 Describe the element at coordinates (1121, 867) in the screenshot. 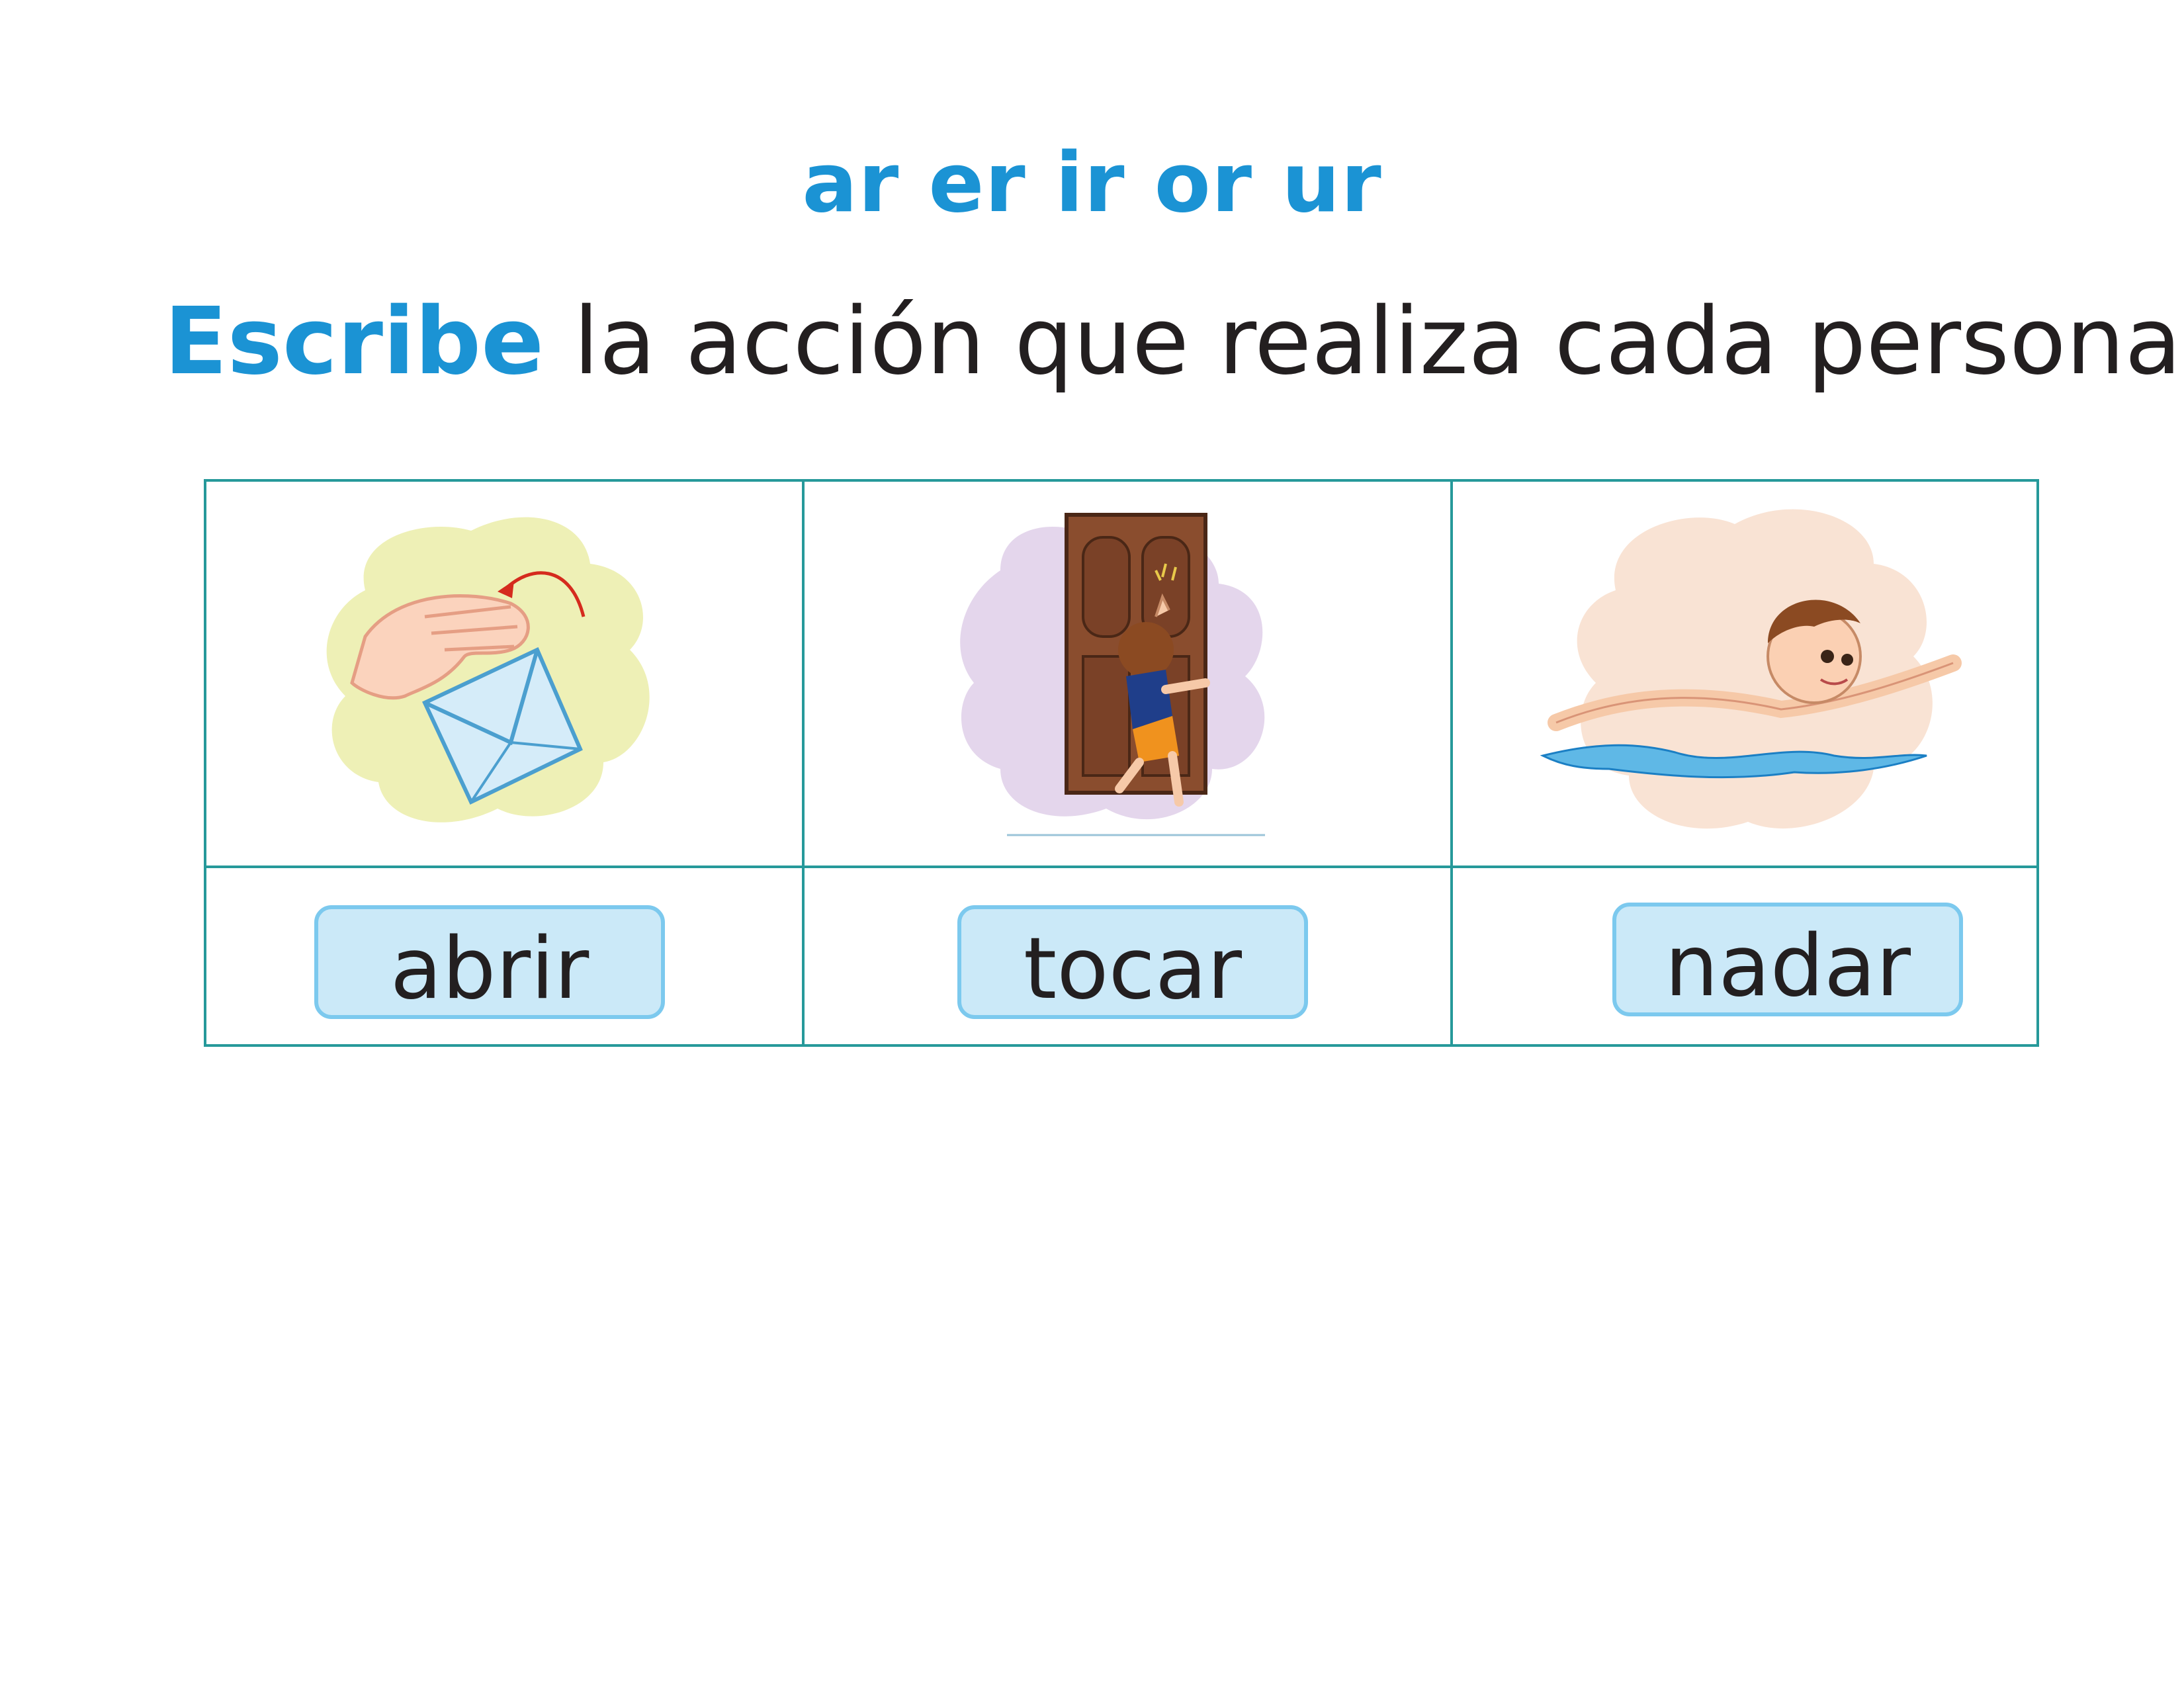

I see `row-divider` at that location.